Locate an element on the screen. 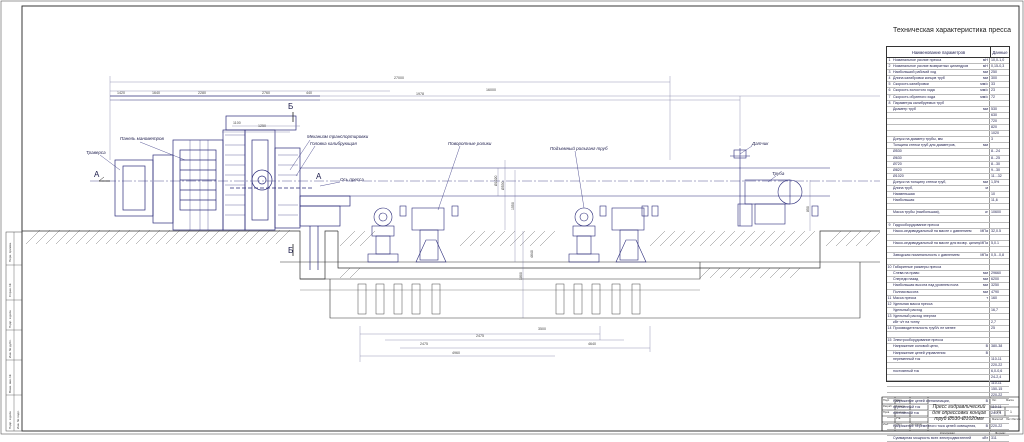 This screenshot has height=442, width=1024. stamp-field: Разраб. is located at coordinates (888, 406).